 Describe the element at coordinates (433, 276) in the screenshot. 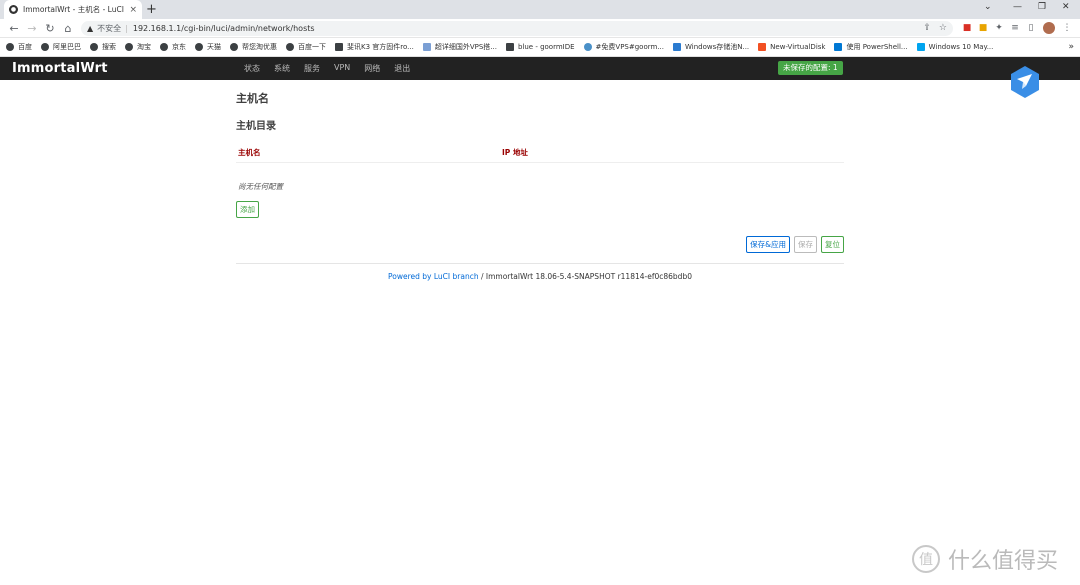

I see `luci-link: Powered by LuCI branch` at that location.